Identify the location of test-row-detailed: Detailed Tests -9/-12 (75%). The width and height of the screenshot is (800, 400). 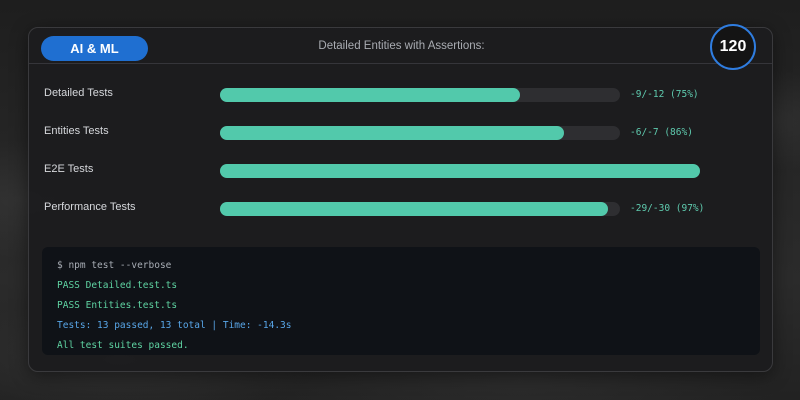
(400, 95).